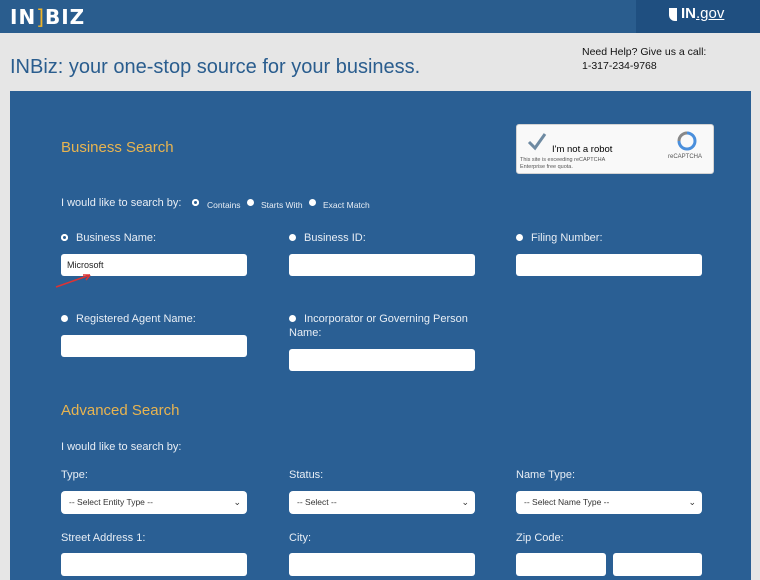 The image size is (760, 580). What do you see at coordinates (154, 502) in the screenshot?
I see `entity-type-select: -- Select Entity Type -- ⌄` at bounding box center [154, 502].